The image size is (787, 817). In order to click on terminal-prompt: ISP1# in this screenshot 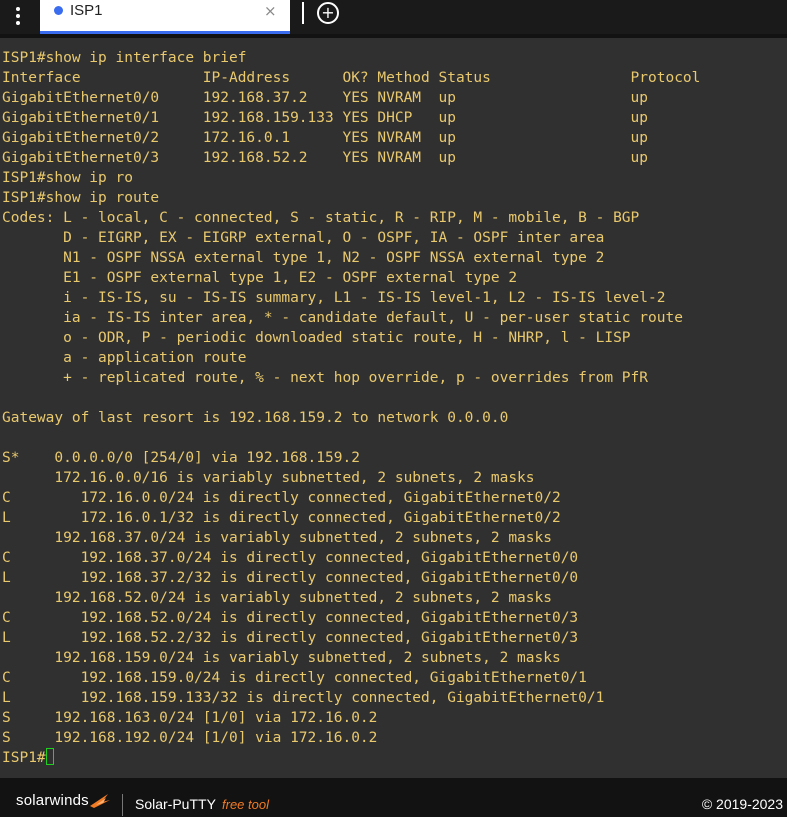, I will do `click(24, 758)`.